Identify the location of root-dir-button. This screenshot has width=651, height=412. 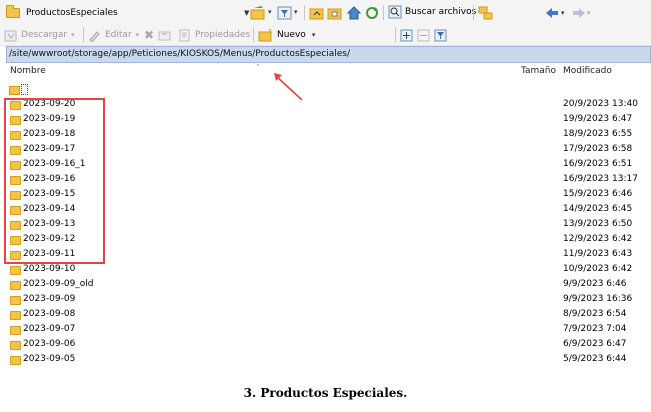
(335, 13).